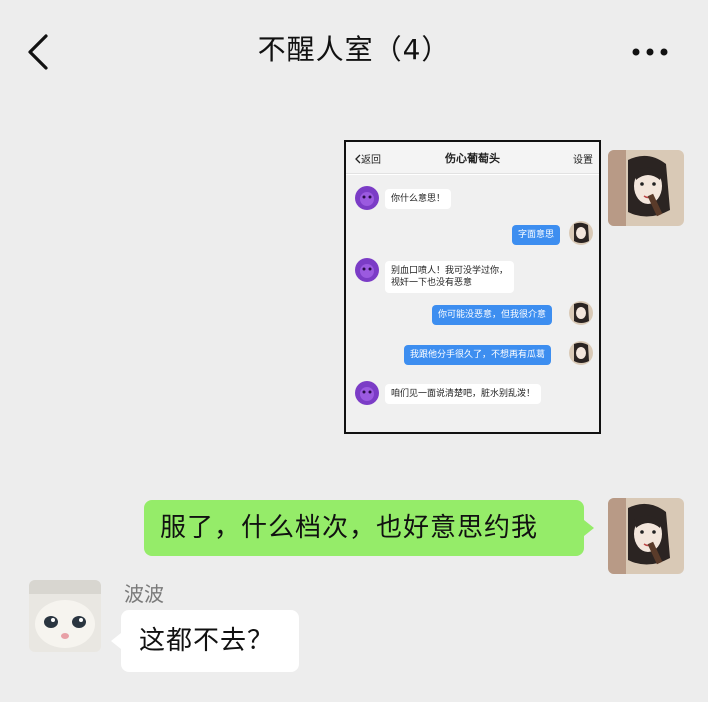  What do you see at coordinates (65, 616) in the screenshot?
I see `bobo-avatar` at bounding box center [65, 616].